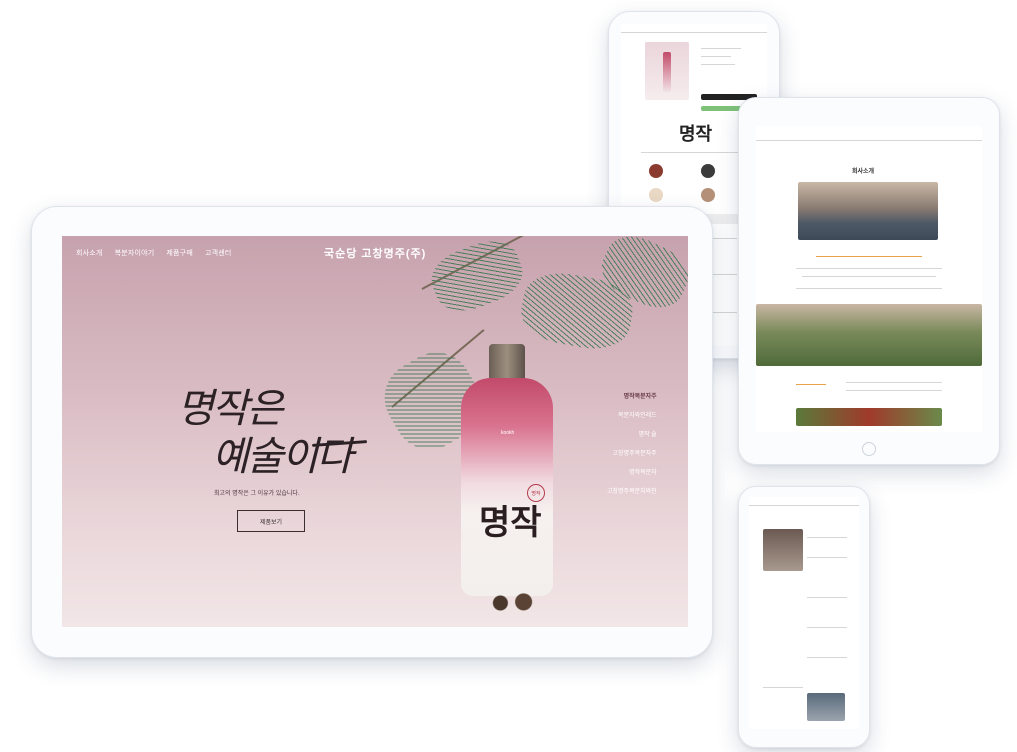  Describe the element at coordinates (477, 278) in the screenshot. I see `pine-needles` at that location.